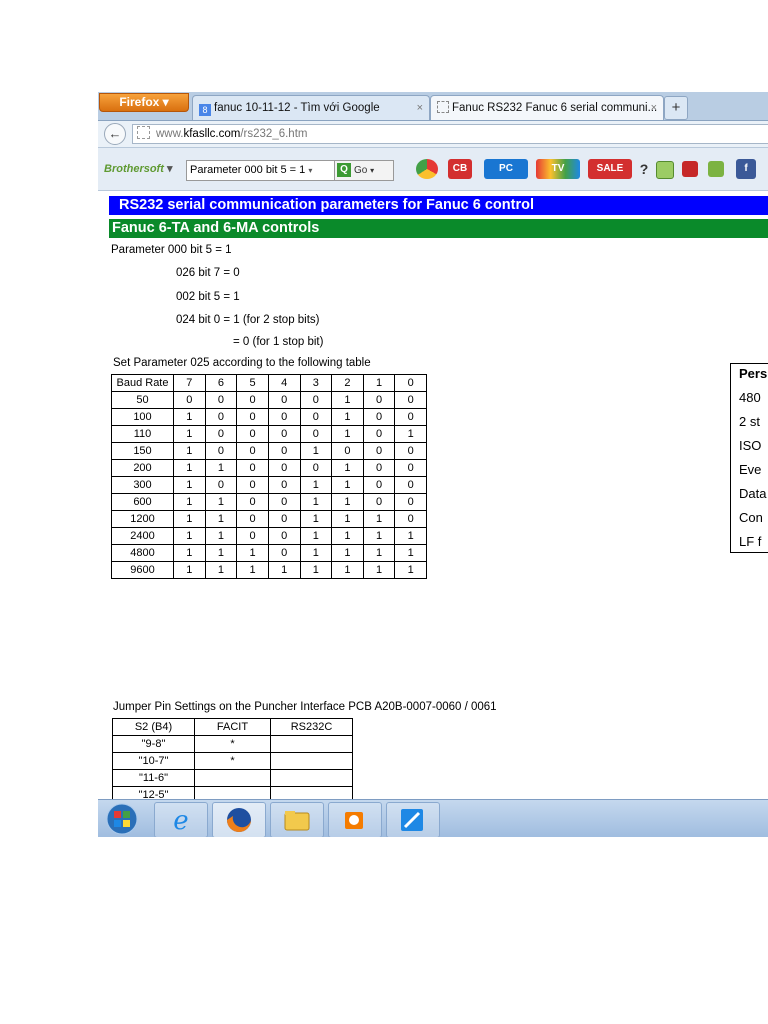 The height and width of the screenshot is (1024, 768). I want to click on google-icon: 8, so click(205, 110).